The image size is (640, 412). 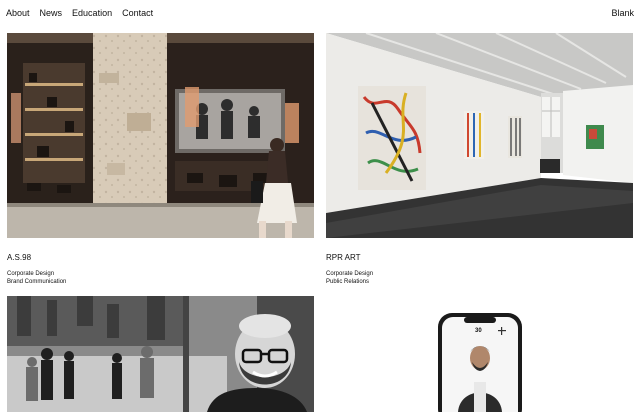 I want to click on project-title: A.S.98, so click(x=36, y=257).